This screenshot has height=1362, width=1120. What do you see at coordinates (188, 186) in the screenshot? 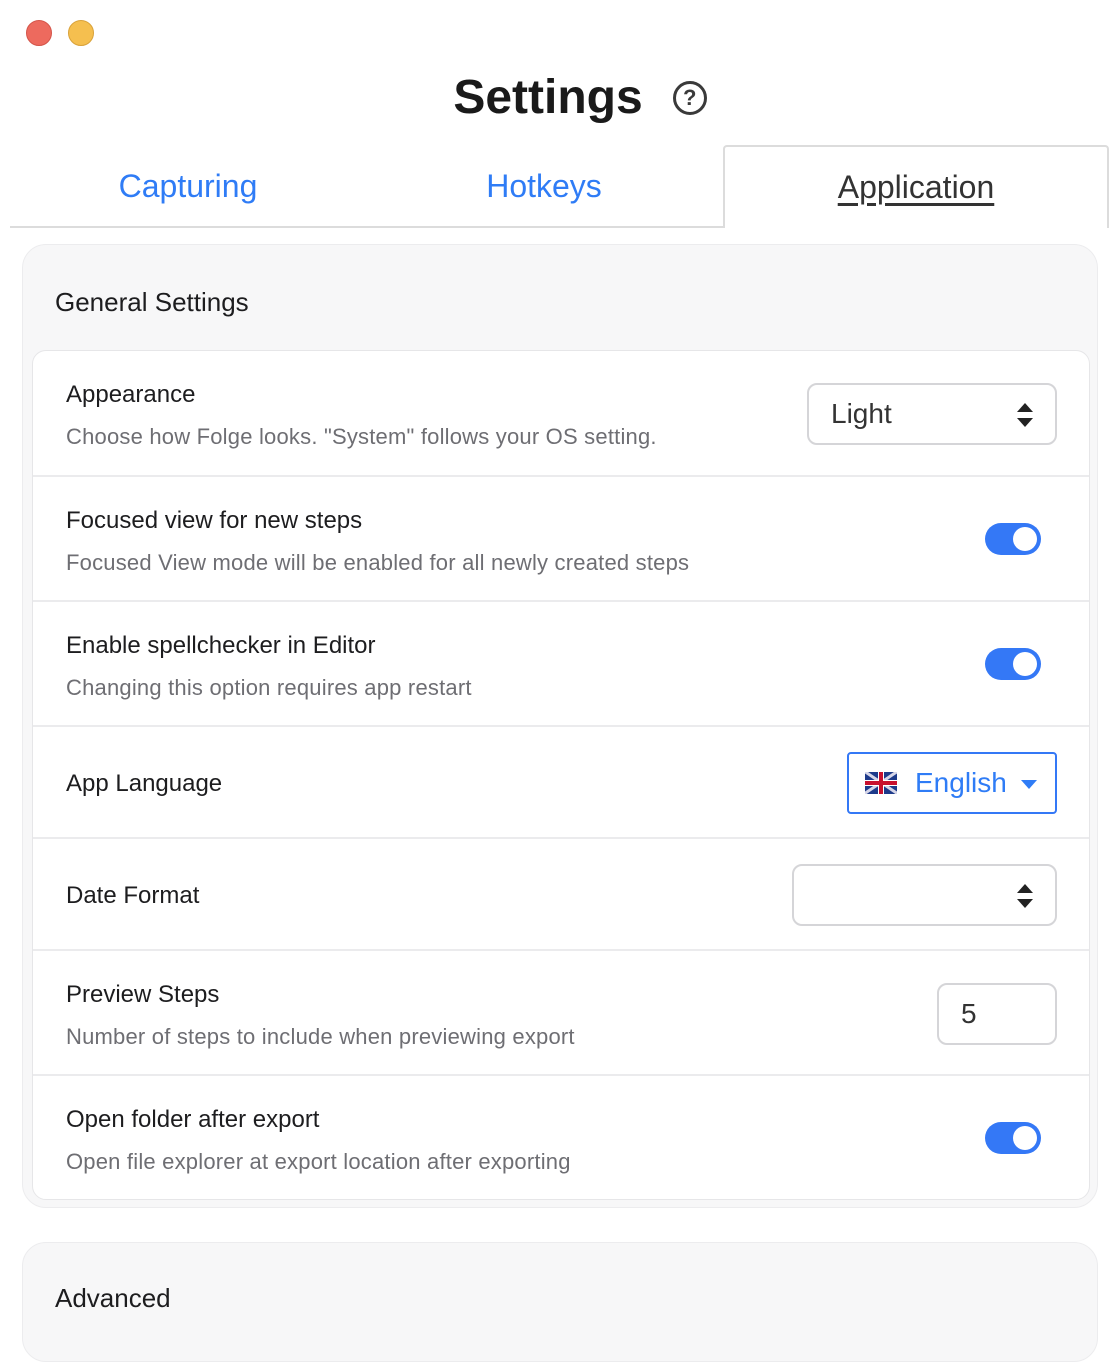
I see `tab-capturing: Capturing` at bounding box center [188, 186].